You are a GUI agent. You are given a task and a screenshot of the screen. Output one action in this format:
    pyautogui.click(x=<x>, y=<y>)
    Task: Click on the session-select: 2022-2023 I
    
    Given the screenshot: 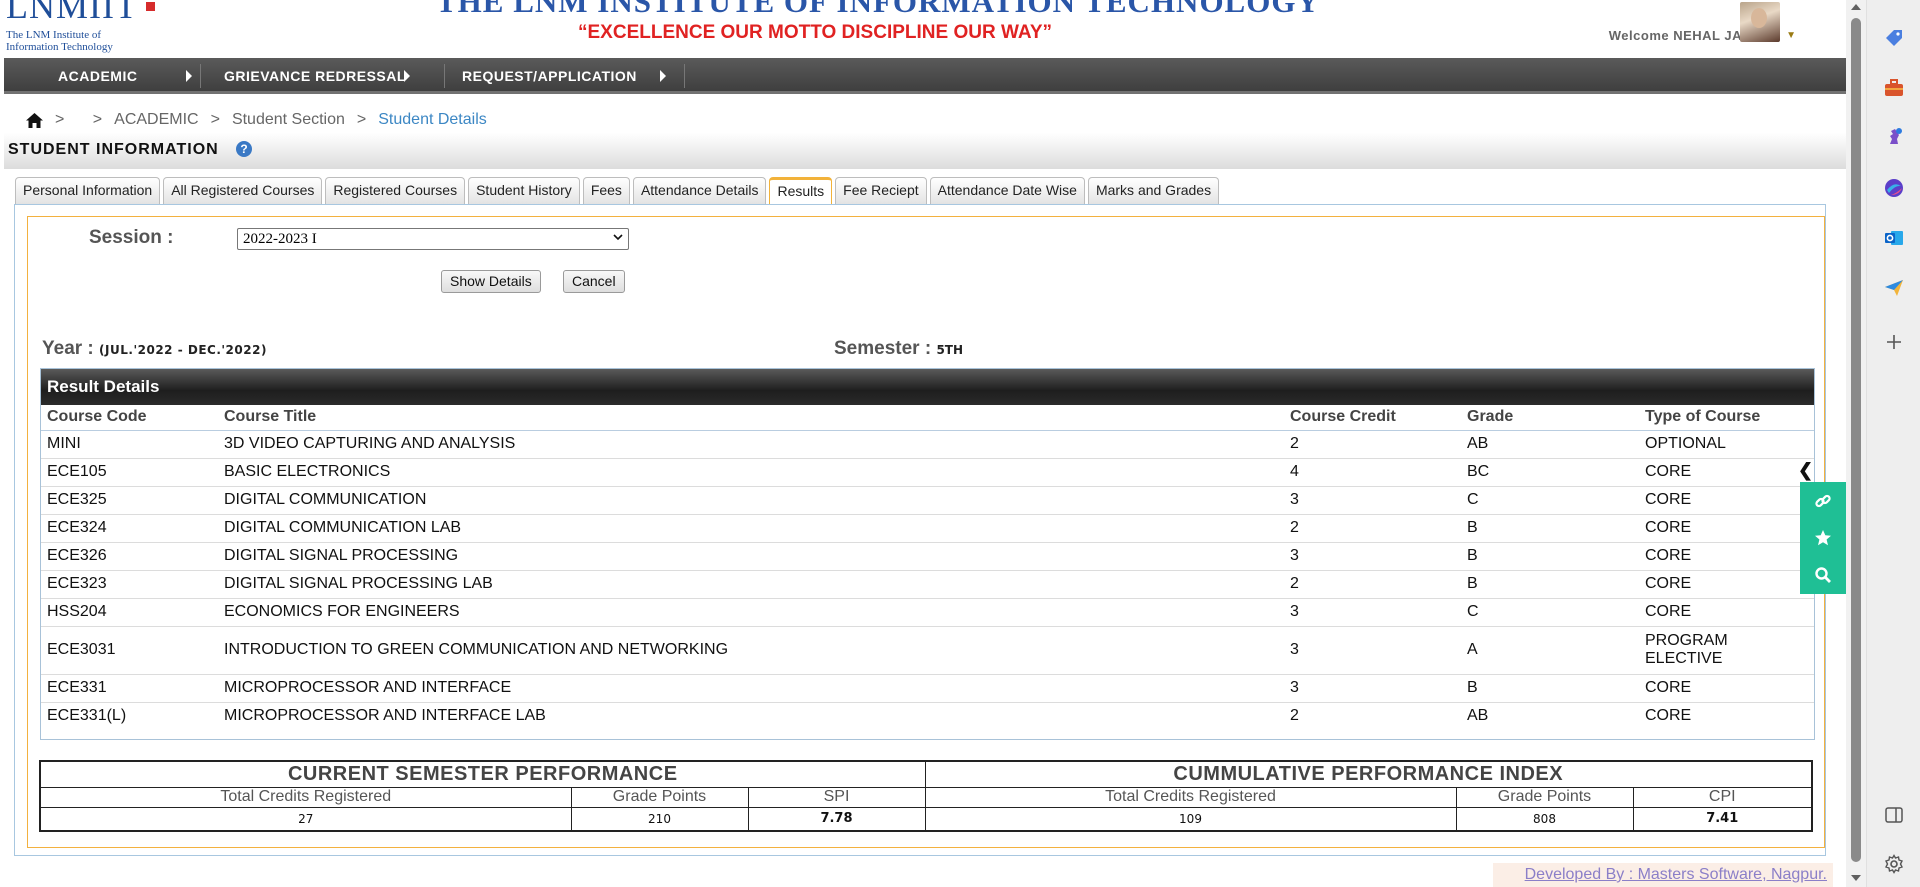 What is the action you would take?
    pyautogui.click(x=433, y=239)
    